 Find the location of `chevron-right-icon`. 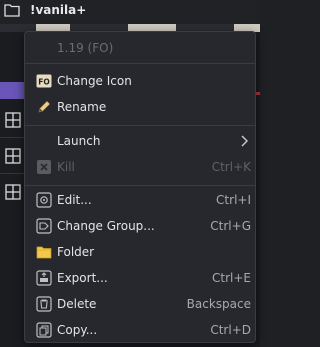

chevron-right-icon is located at coordinates (244, 141).